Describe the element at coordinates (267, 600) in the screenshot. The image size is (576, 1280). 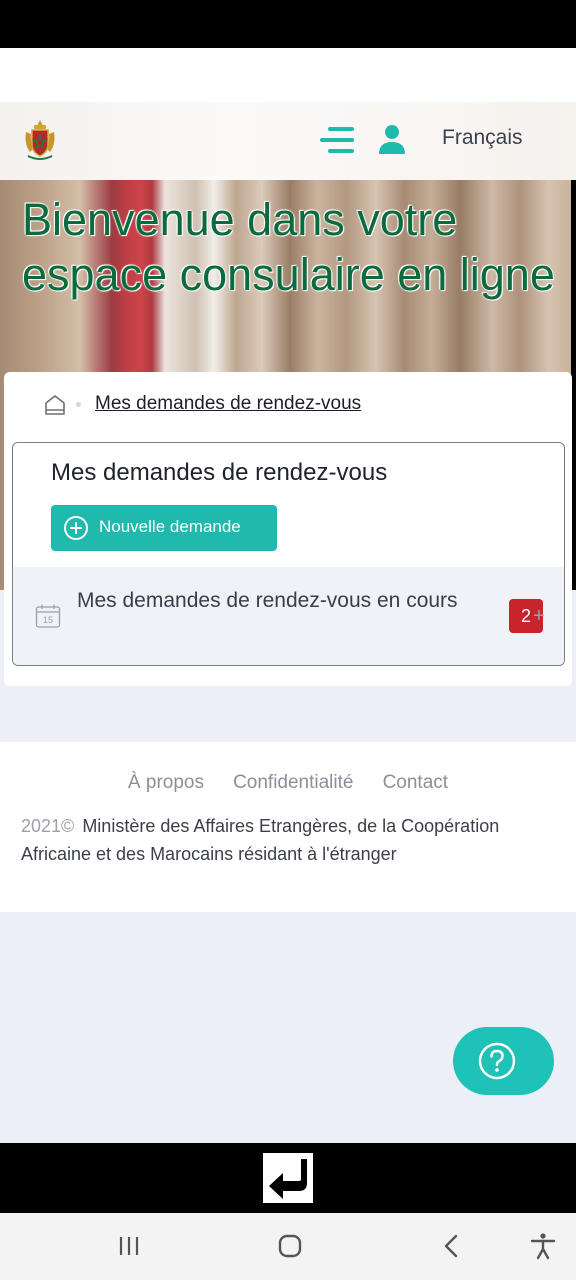
I see `pending-requests-label: Mes demandes de rendez-vous en cours` at that location.